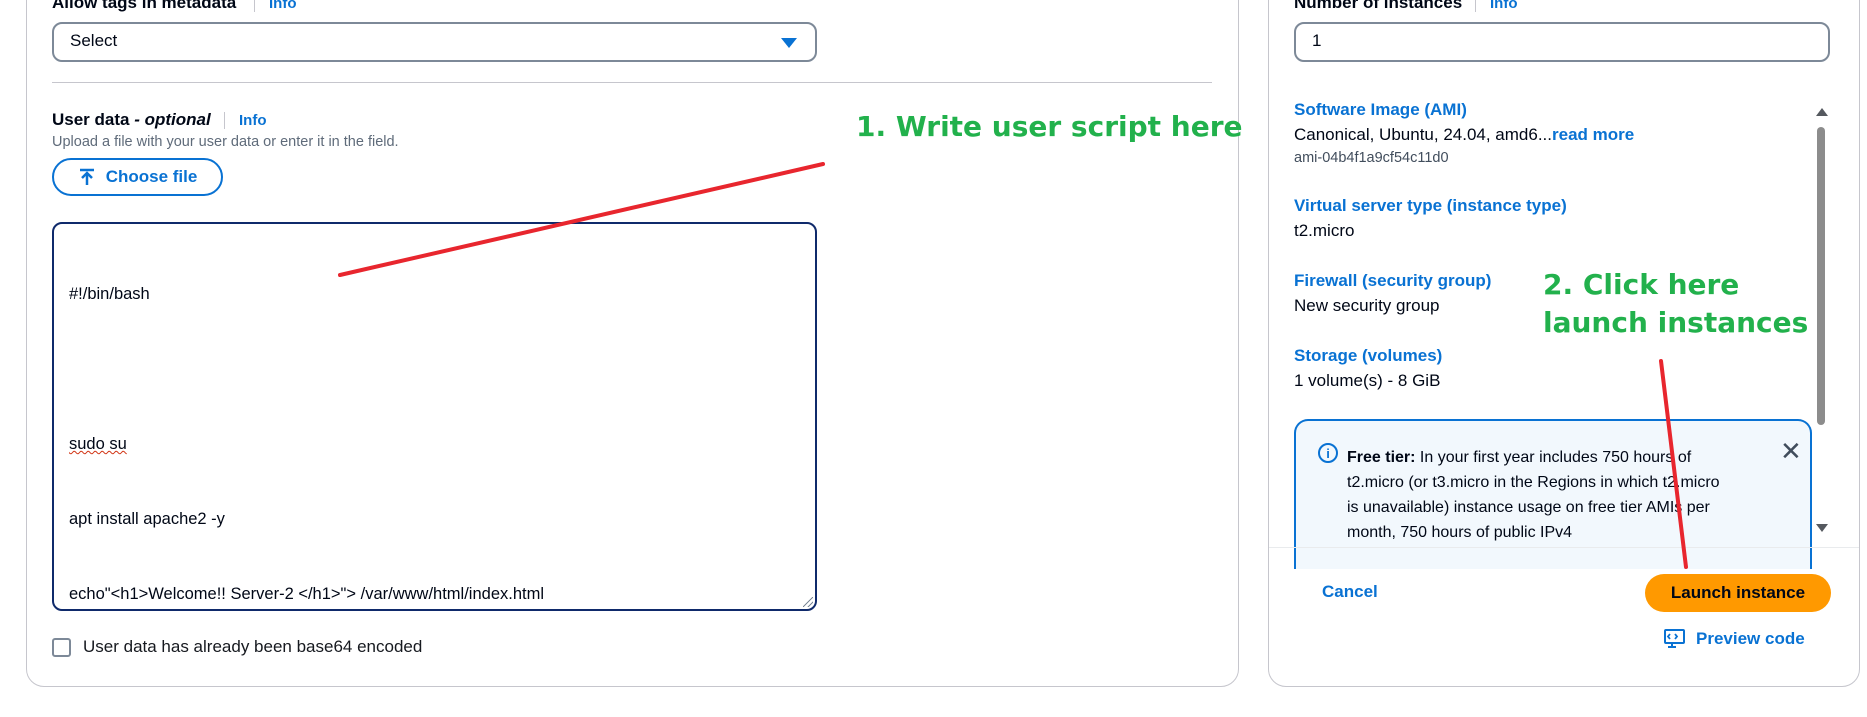 This screenshot has height=717, width=1867. Describe the element at coordinates (1430, 206) in the screenshot. I see `instance-type-title: Virtual server type (instance type)` at that location.